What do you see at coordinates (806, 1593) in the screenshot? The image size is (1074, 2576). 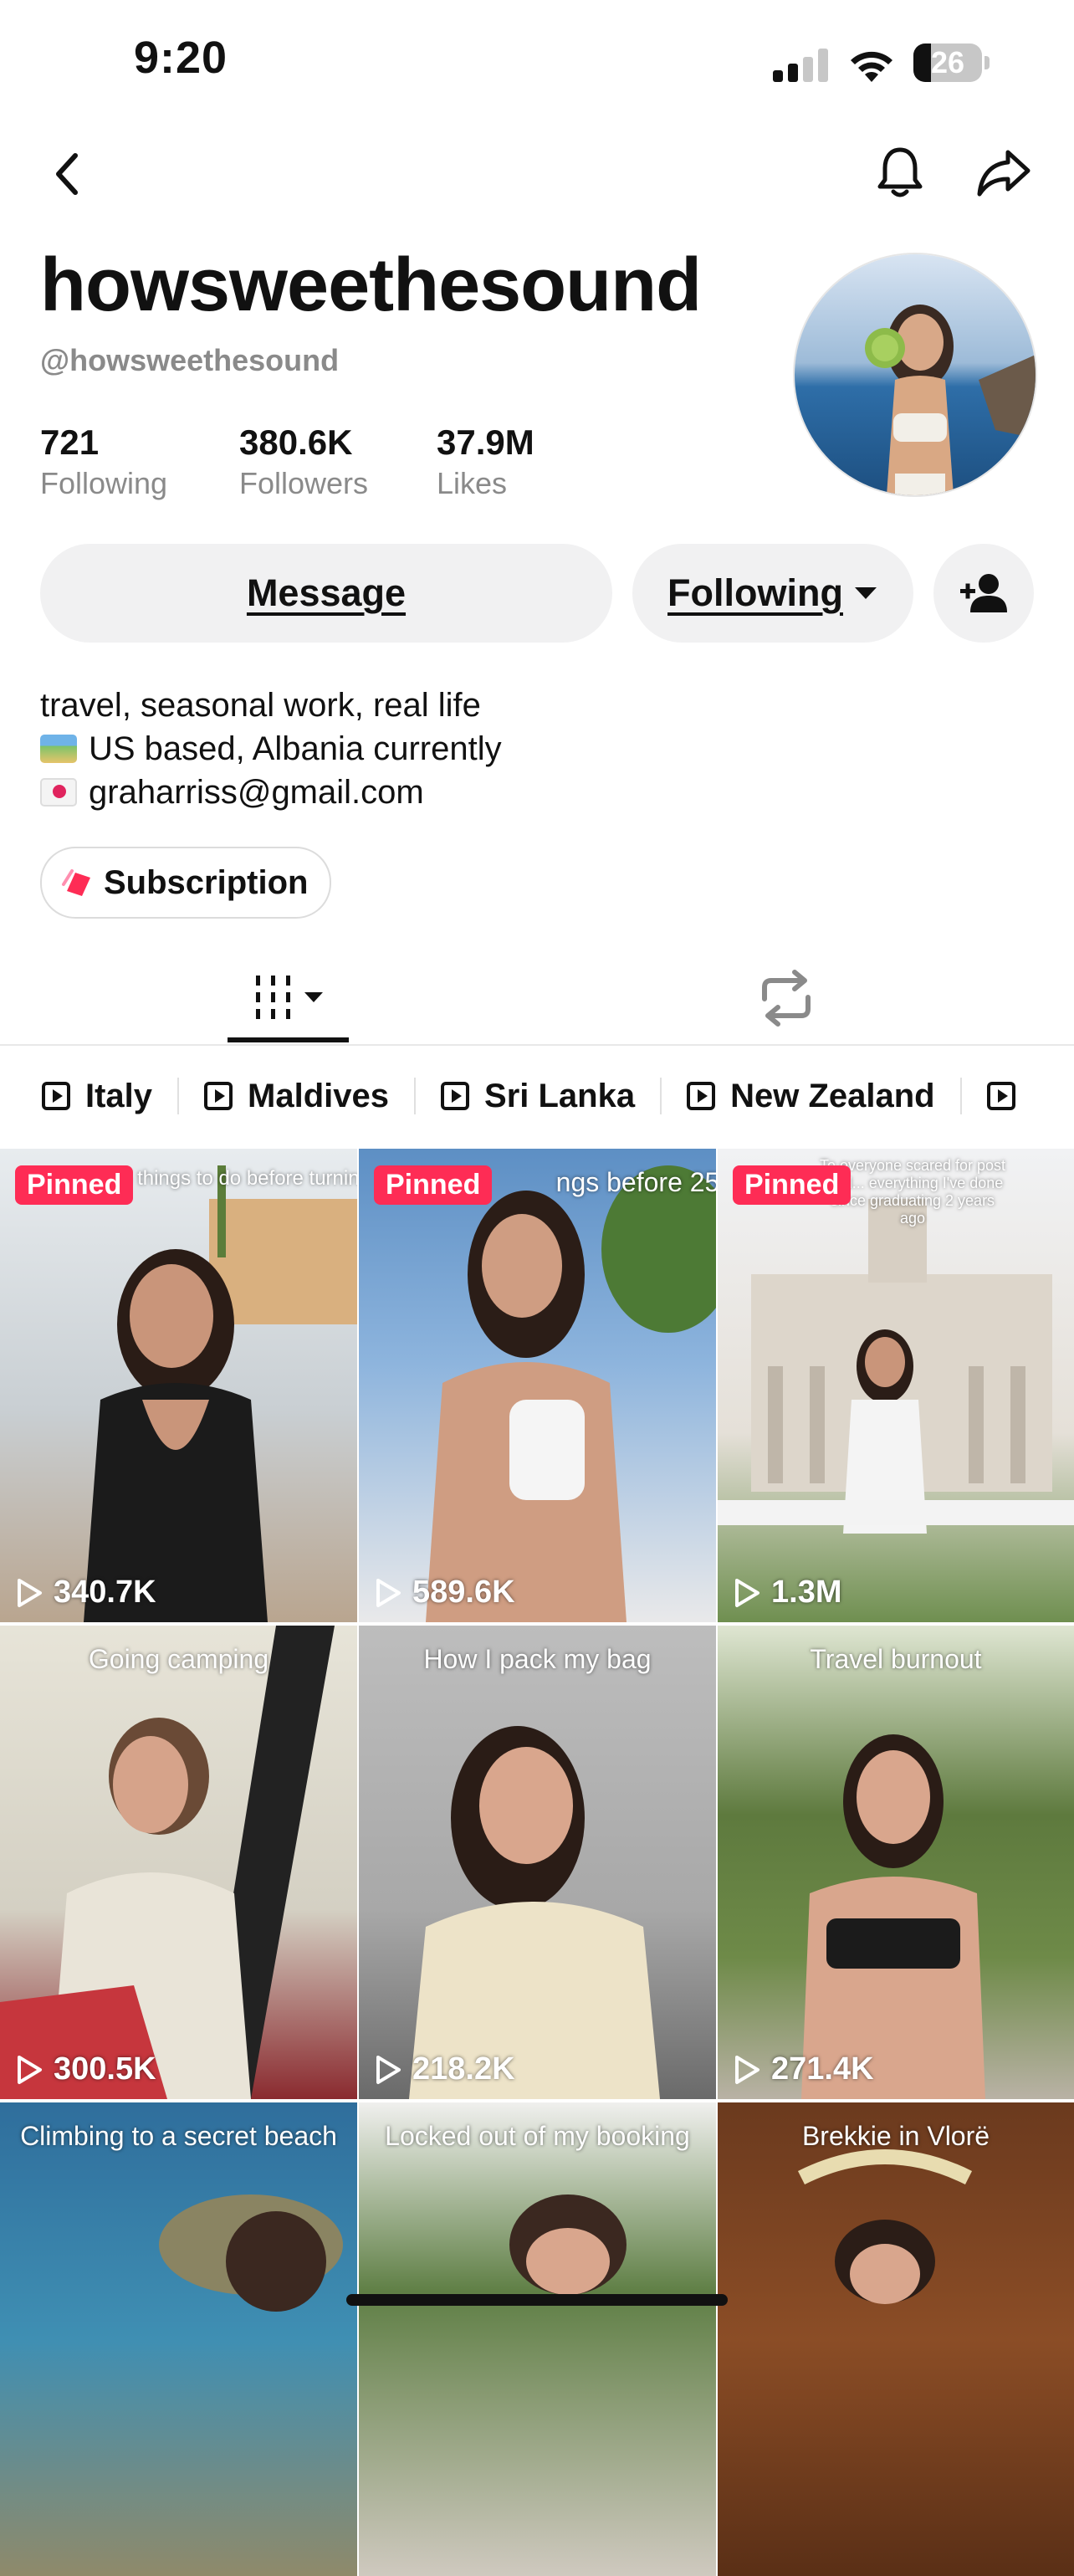 I see `view-count-value: 1.3M` at bounding box center [806, 1593].